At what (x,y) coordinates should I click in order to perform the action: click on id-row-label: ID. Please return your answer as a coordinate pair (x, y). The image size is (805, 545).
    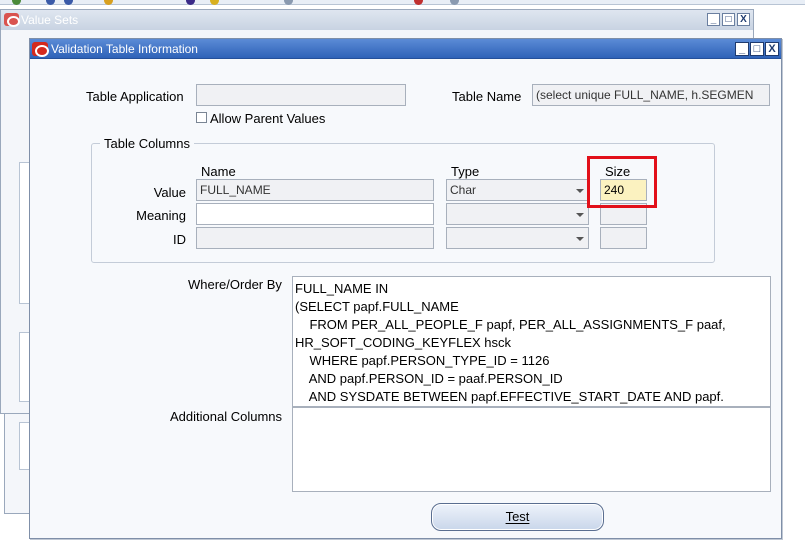
    Looking at the image, I should click on (179, 239).